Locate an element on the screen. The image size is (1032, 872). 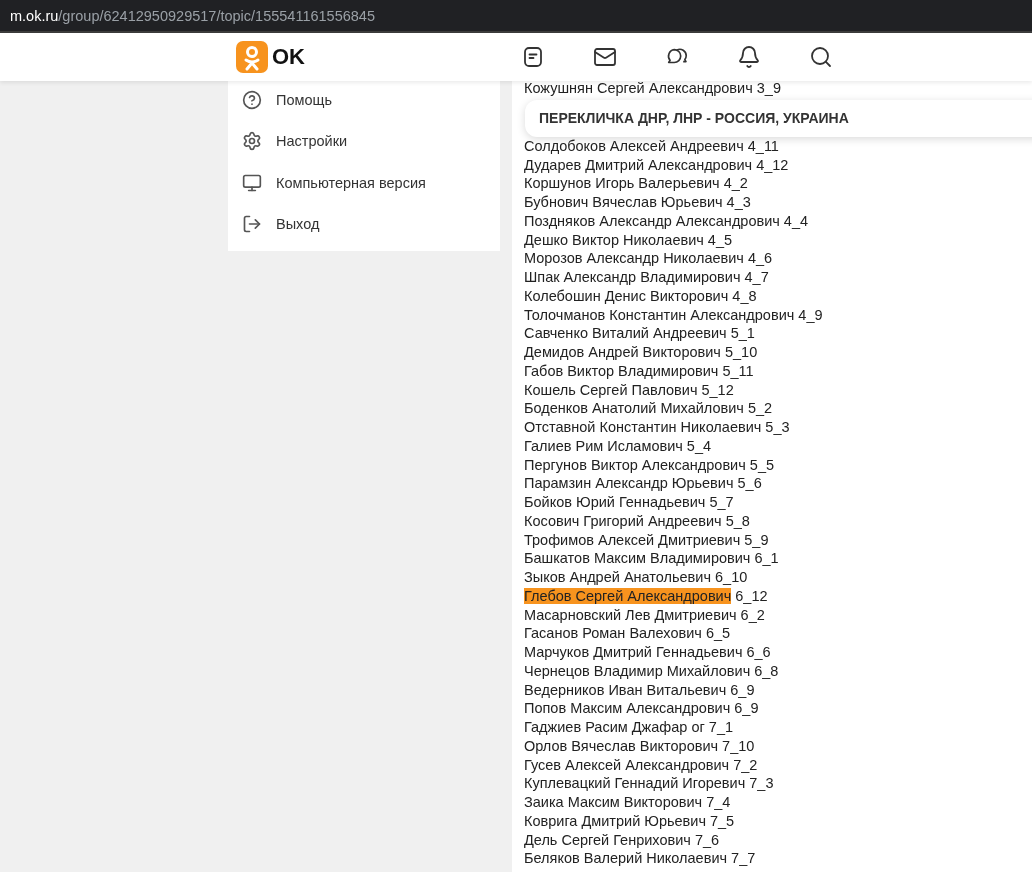
list-line: Галиев Рим Исламович 5_4 is located at coordinates (618, 446).